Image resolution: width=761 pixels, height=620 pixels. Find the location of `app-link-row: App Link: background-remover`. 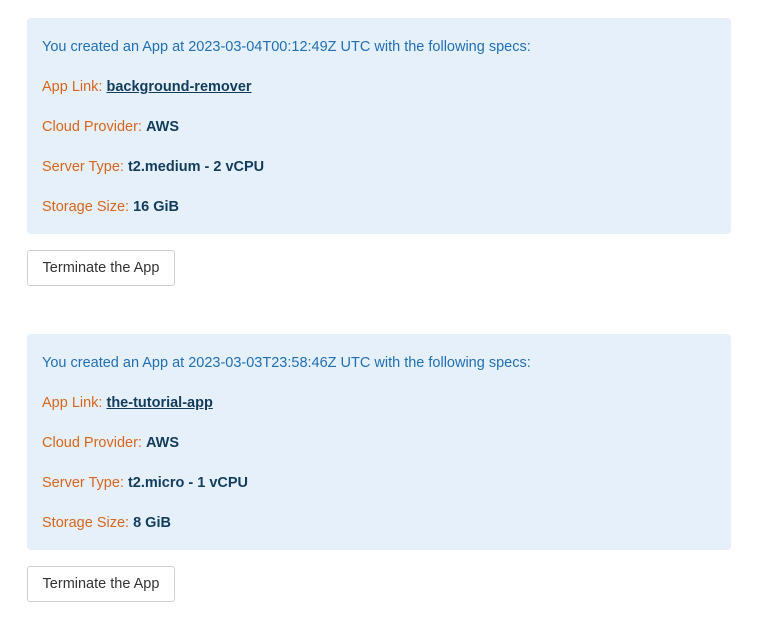

app-link-row: App Link: background-remover is located at coordinates (147, 87).